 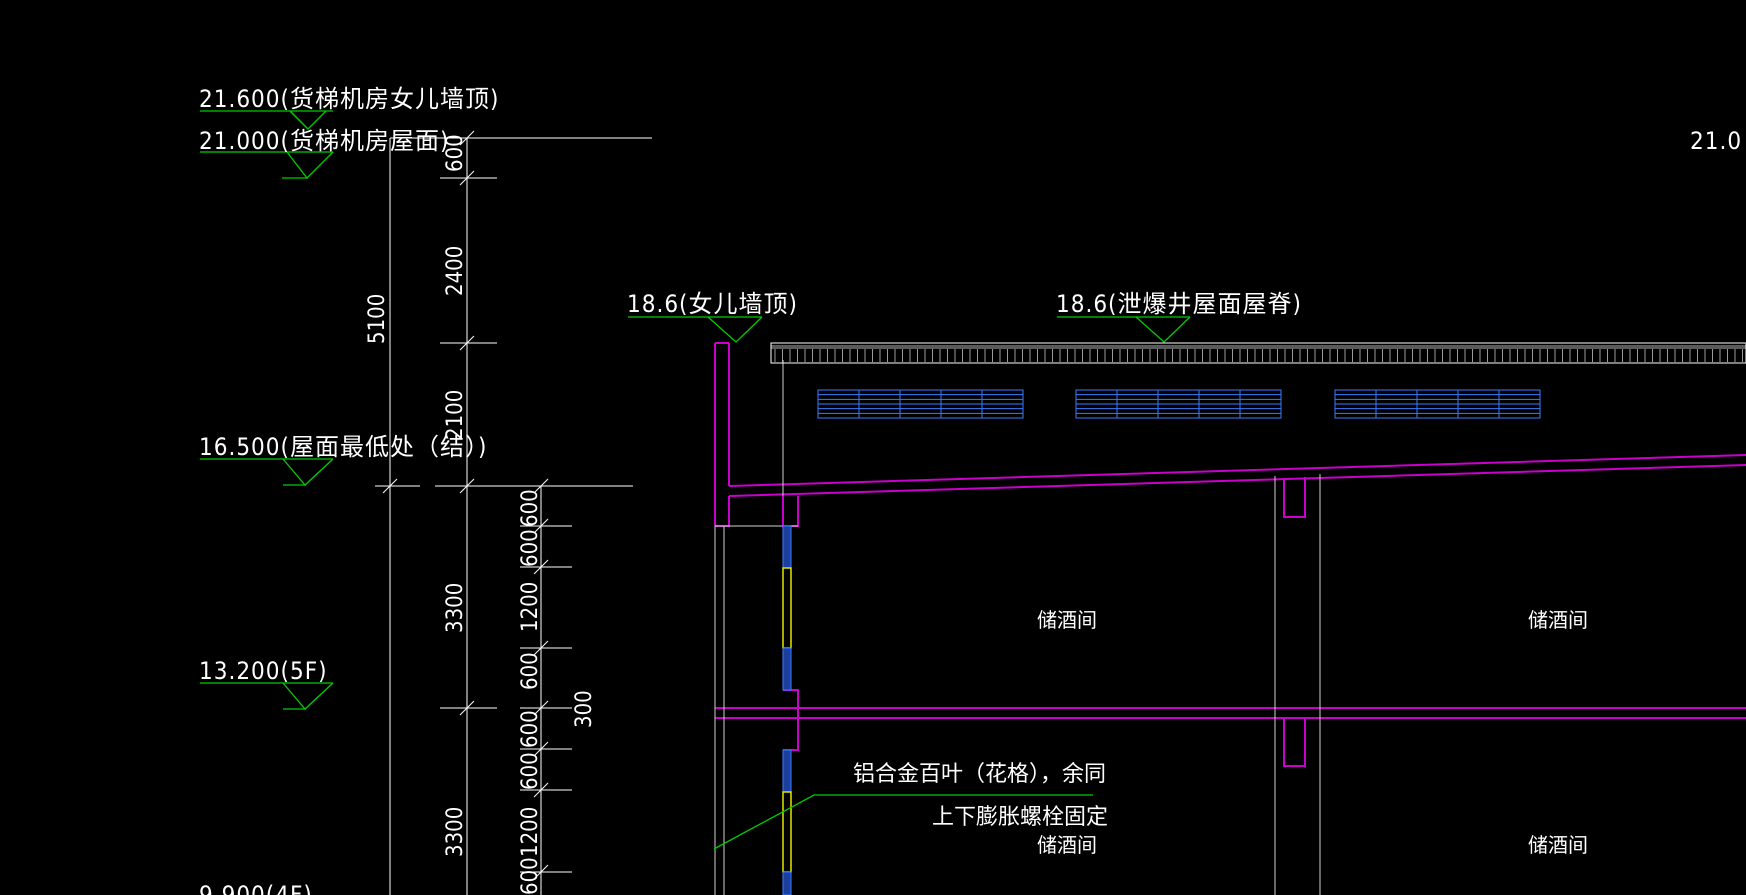 What do you see at coordinates (1716, 141) in the screenshot?
I see `level-label-right-edge: 21.0` at bounding box center [1716, 141].